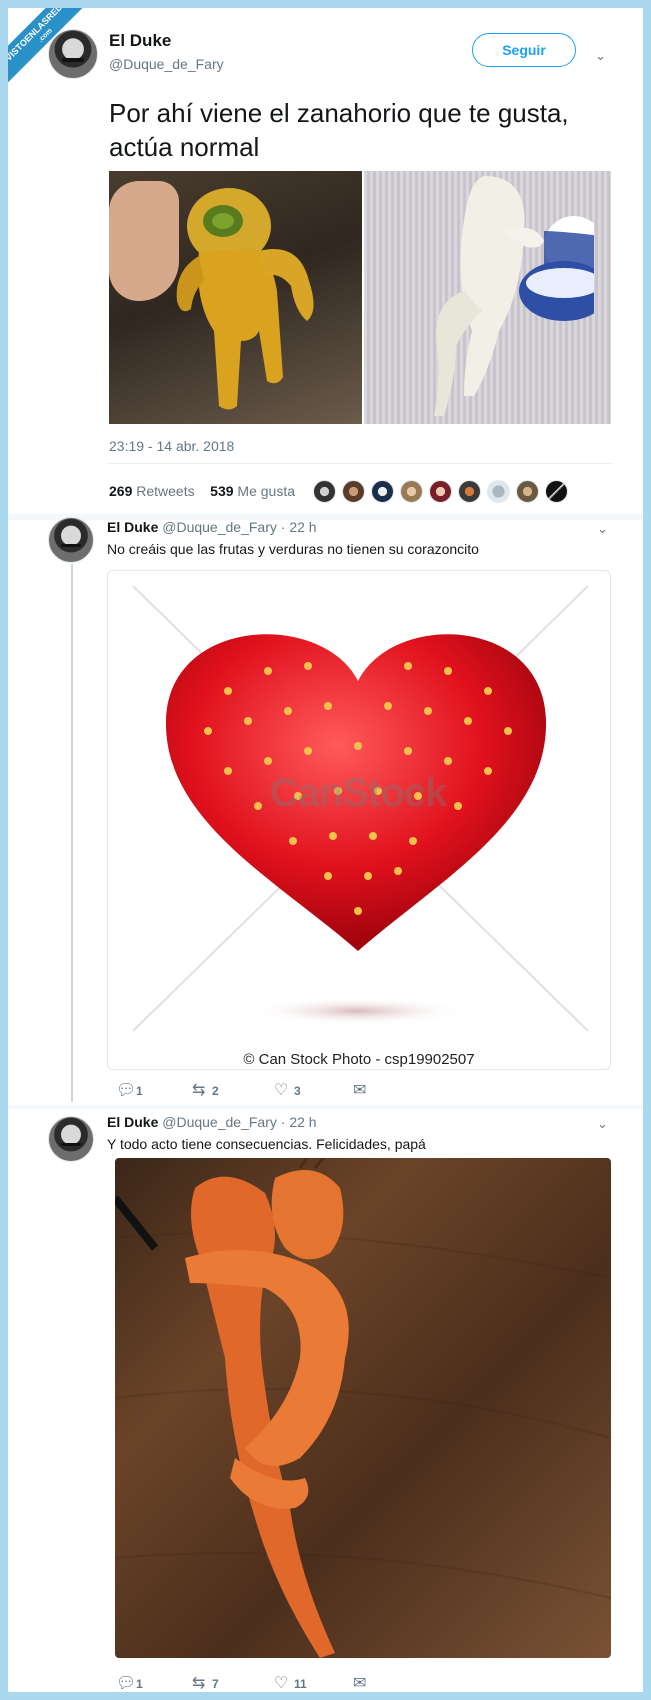 Image resolution: width=651 pixels, height=1700 pixels. I want to click on thread-connector, so click(72, 833).